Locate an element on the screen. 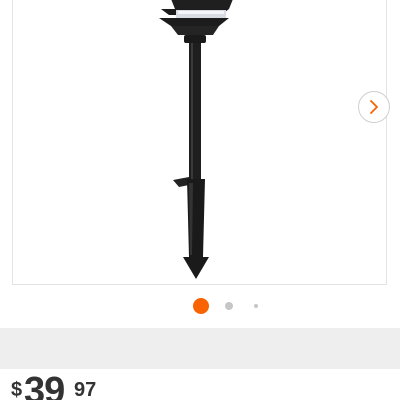 The width and height of the screenshot is (400, 400). price-dollars: 39 is located at coordinates (44, 385).